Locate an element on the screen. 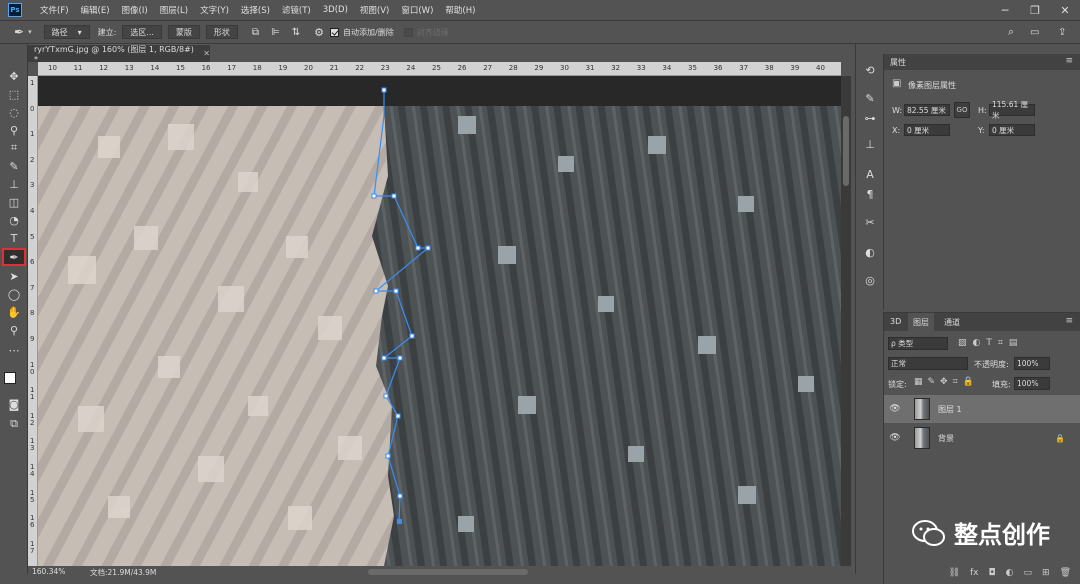 The height and width of the screenshot is (584, 1080). clone-source-icon: ⊥ is located at coordinates (870, 144).